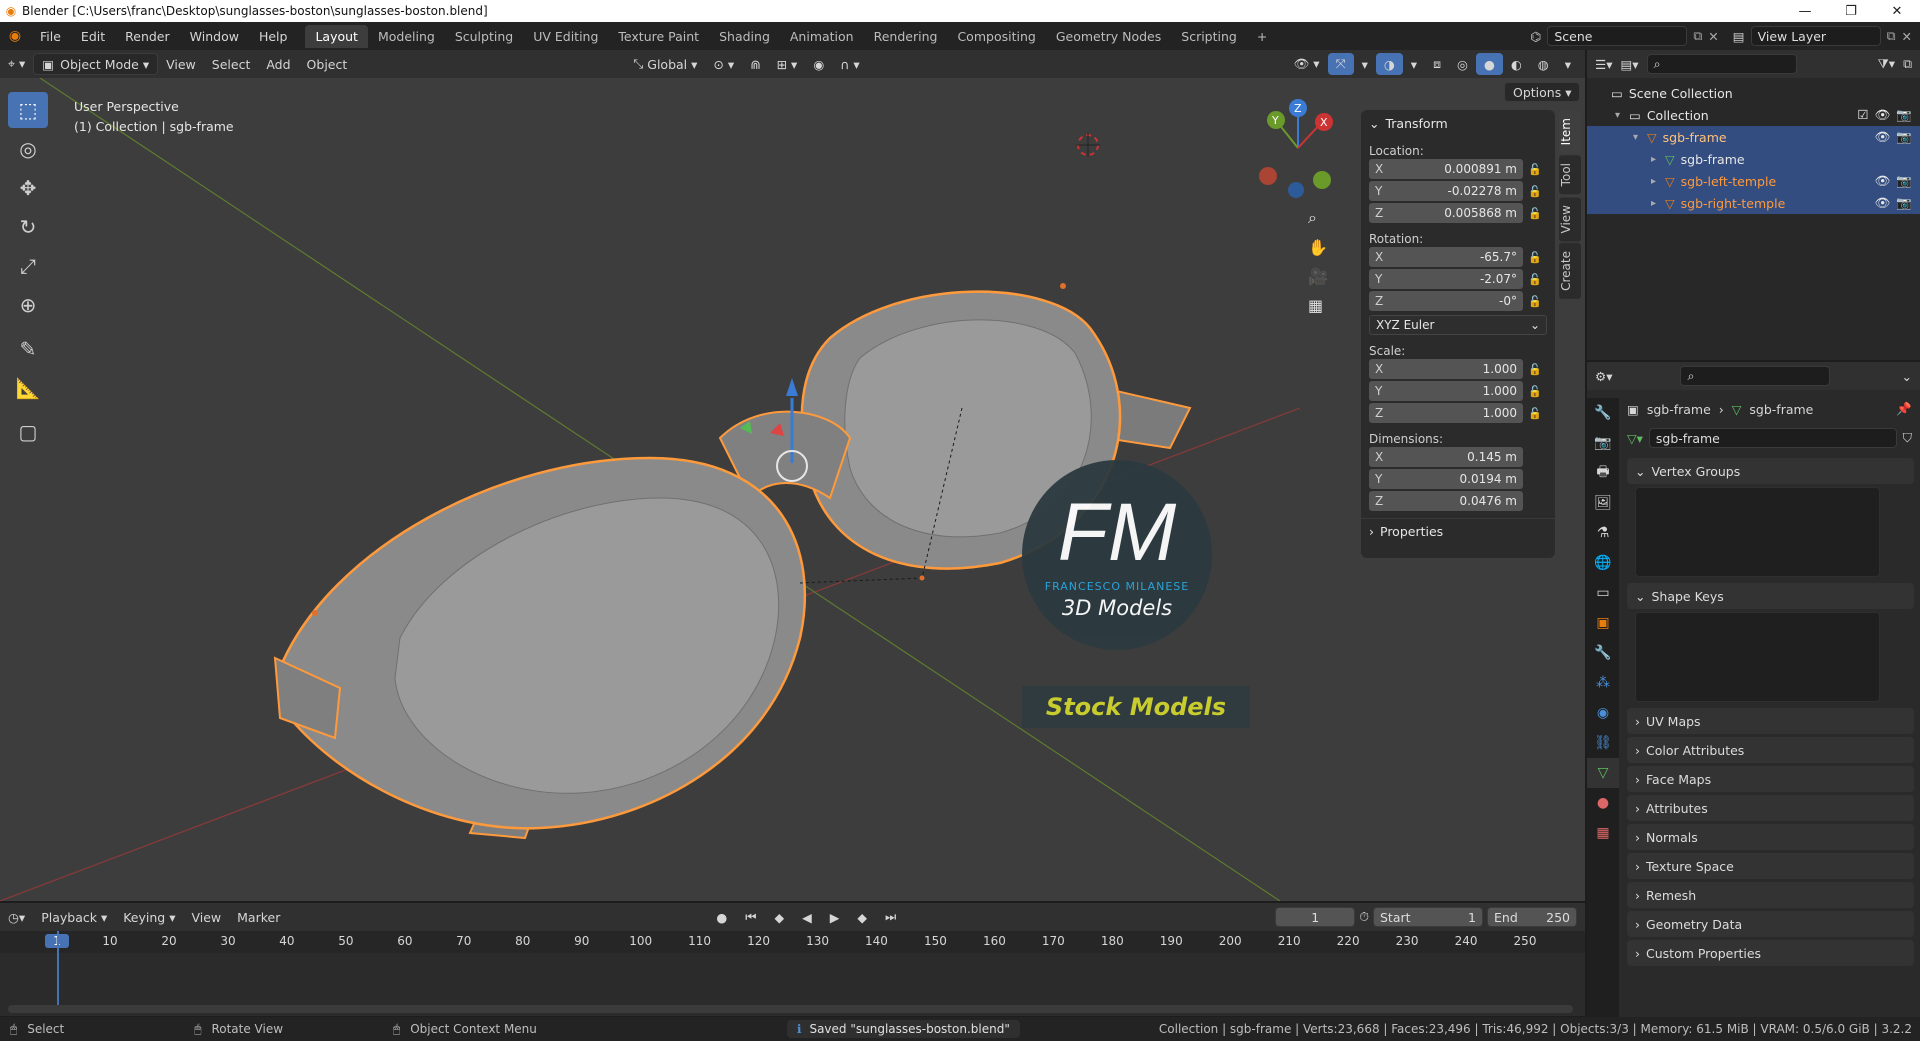 This screenshot has width=1920, height=1041. What do you see at coordinates (336, 36) in the screenshot?
I see `tab-layout: Layout` at bounding box center [336, 36].